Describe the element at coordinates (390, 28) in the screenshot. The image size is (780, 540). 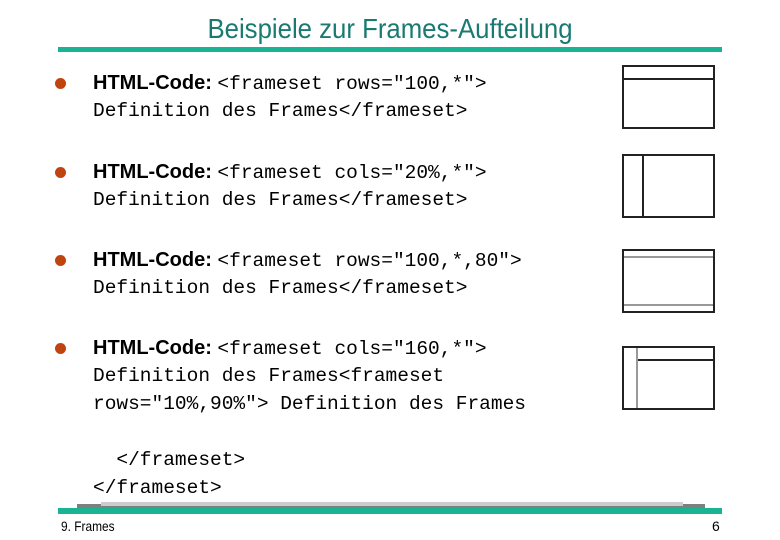
I see `slide-title: Beispiele zur Frames-Aufteilung` at that location.